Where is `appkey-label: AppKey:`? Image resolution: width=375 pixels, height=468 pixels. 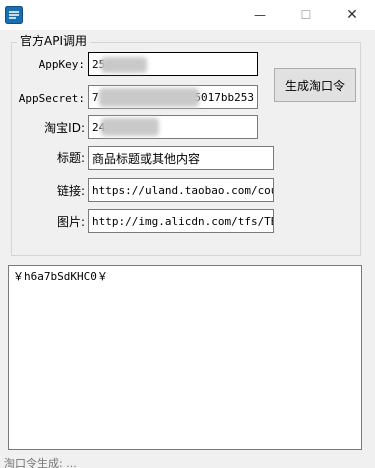
appkey-label: AppKey: is located at coordinates (61, 64).